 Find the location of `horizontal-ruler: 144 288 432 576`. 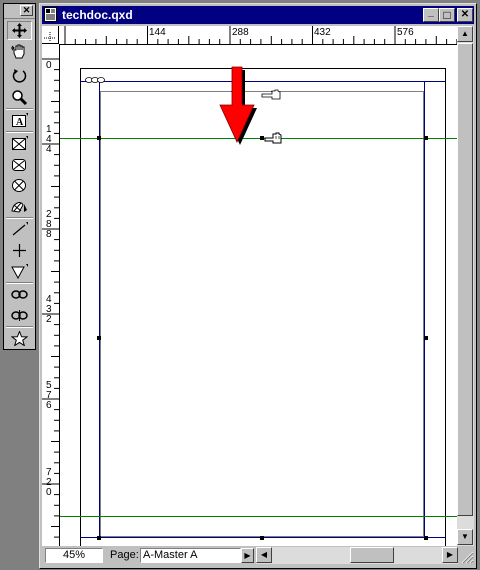

horizontal-ruler: 144 288 432 576 is located at coordinates (258, 35).